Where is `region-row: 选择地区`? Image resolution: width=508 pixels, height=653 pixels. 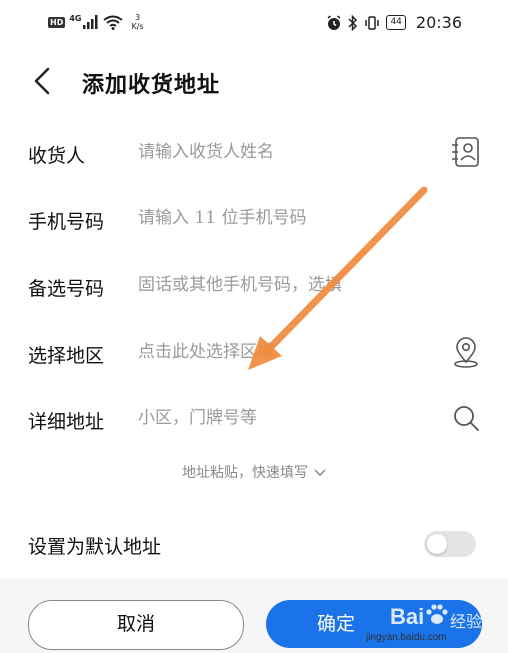
region-row: 选择地区 is located at coordinates (254, 355).